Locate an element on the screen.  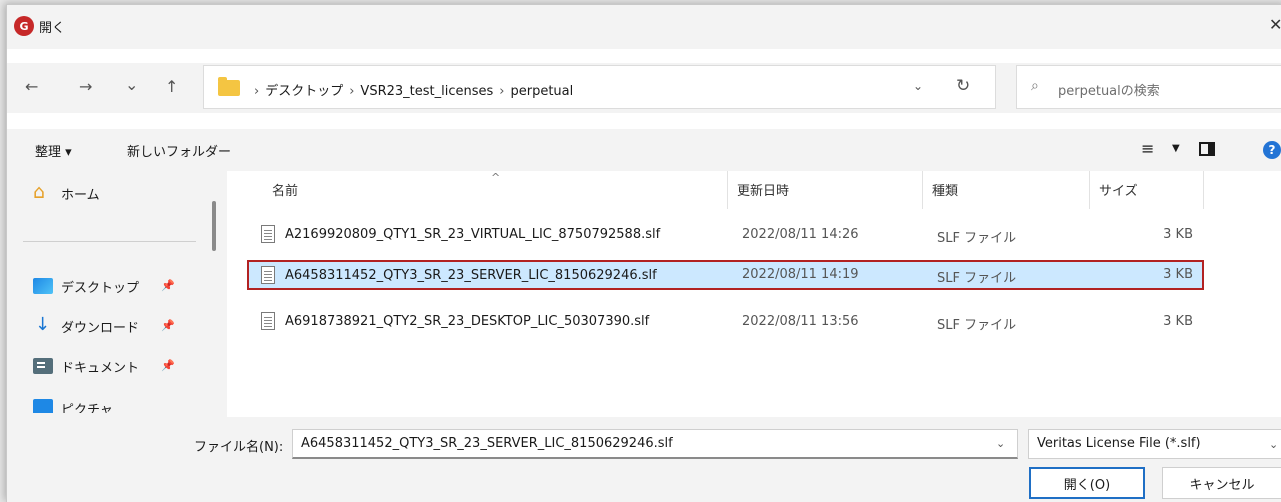
breadcrumb-test-licenses: VSR23_test_licenses is located at coordinates (426, 91).